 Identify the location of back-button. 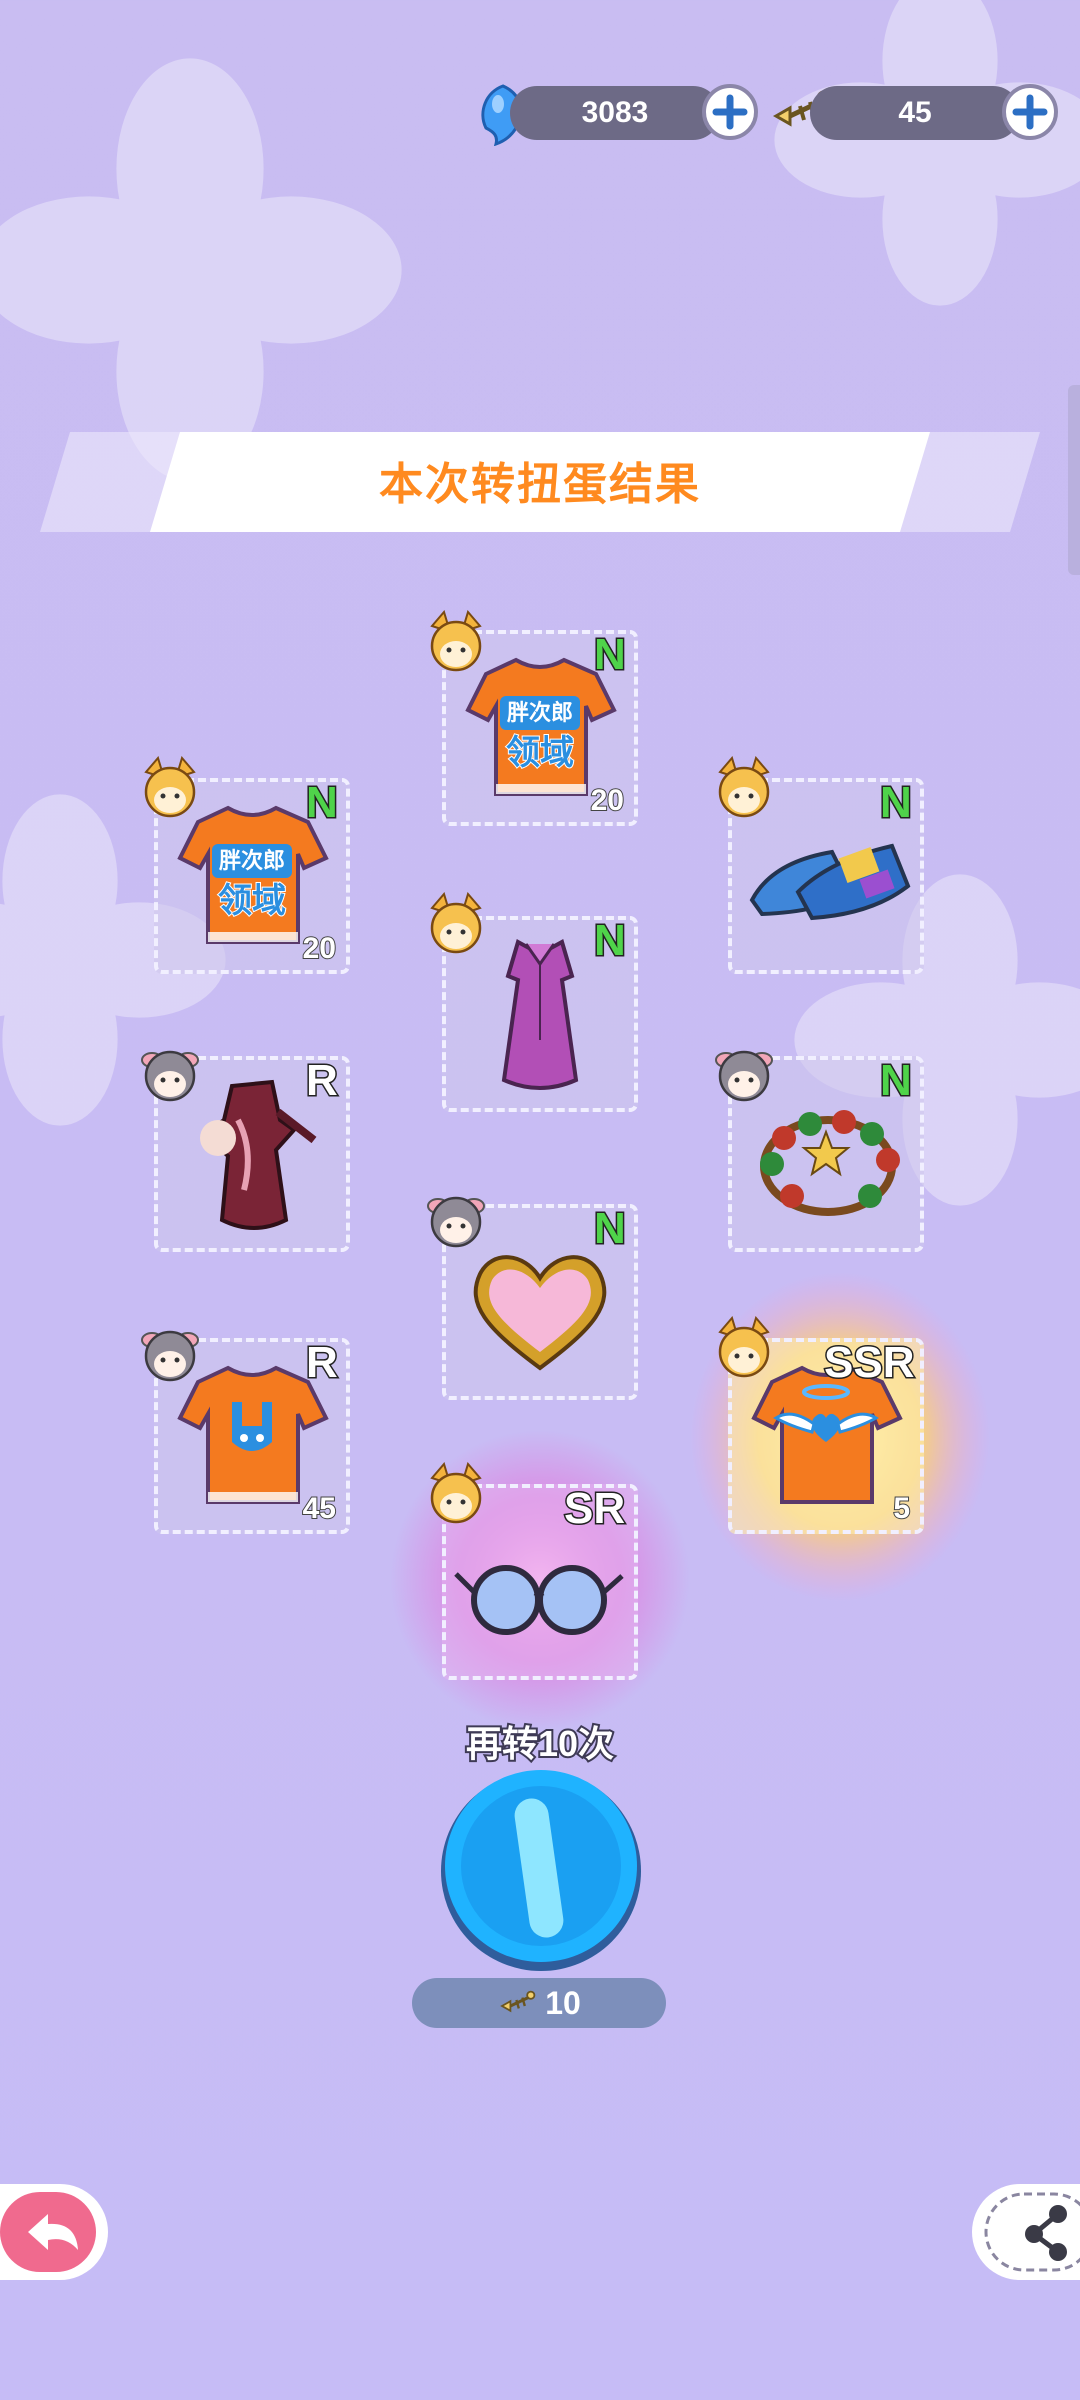
(54, 2232).